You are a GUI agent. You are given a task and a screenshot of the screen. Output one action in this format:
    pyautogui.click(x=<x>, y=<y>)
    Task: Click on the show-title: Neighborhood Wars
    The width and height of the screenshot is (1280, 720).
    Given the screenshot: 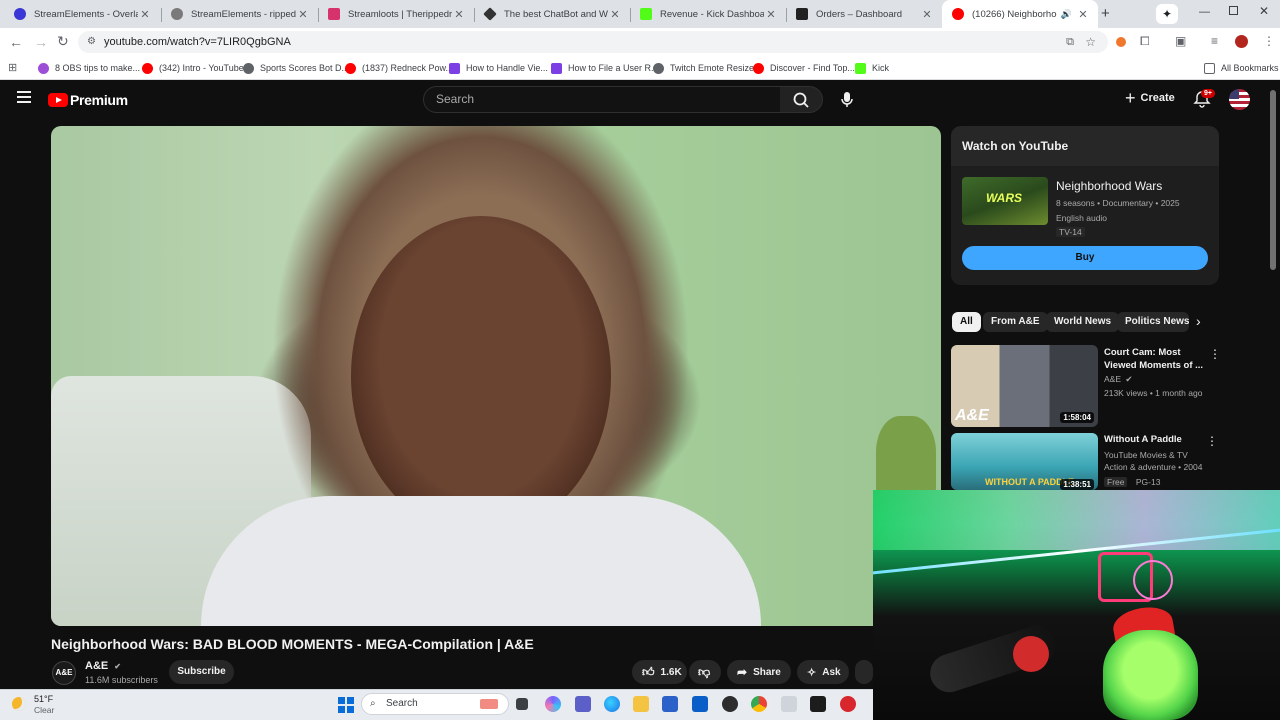 What is the action you would take?
    pyautogui.click(x=1109, y=186)
    